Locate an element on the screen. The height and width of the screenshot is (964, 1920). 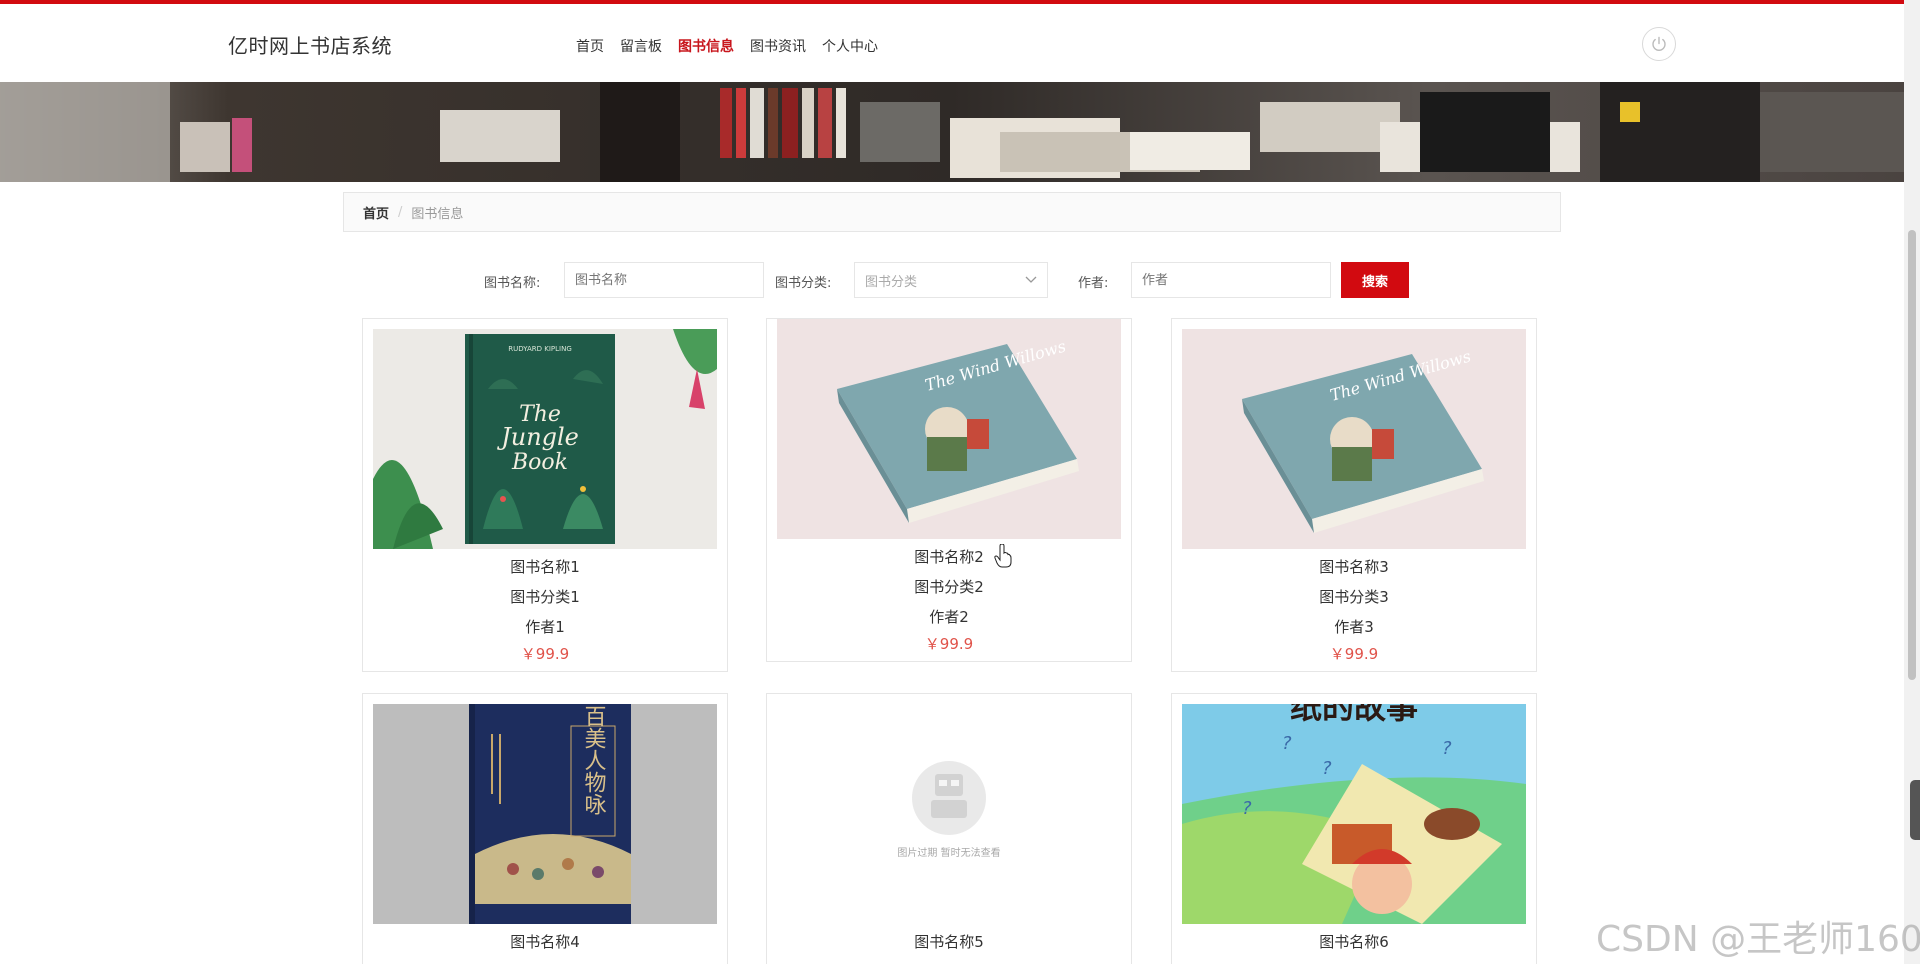
book-name: 图书名称5 is located at coordinates (949, 942).